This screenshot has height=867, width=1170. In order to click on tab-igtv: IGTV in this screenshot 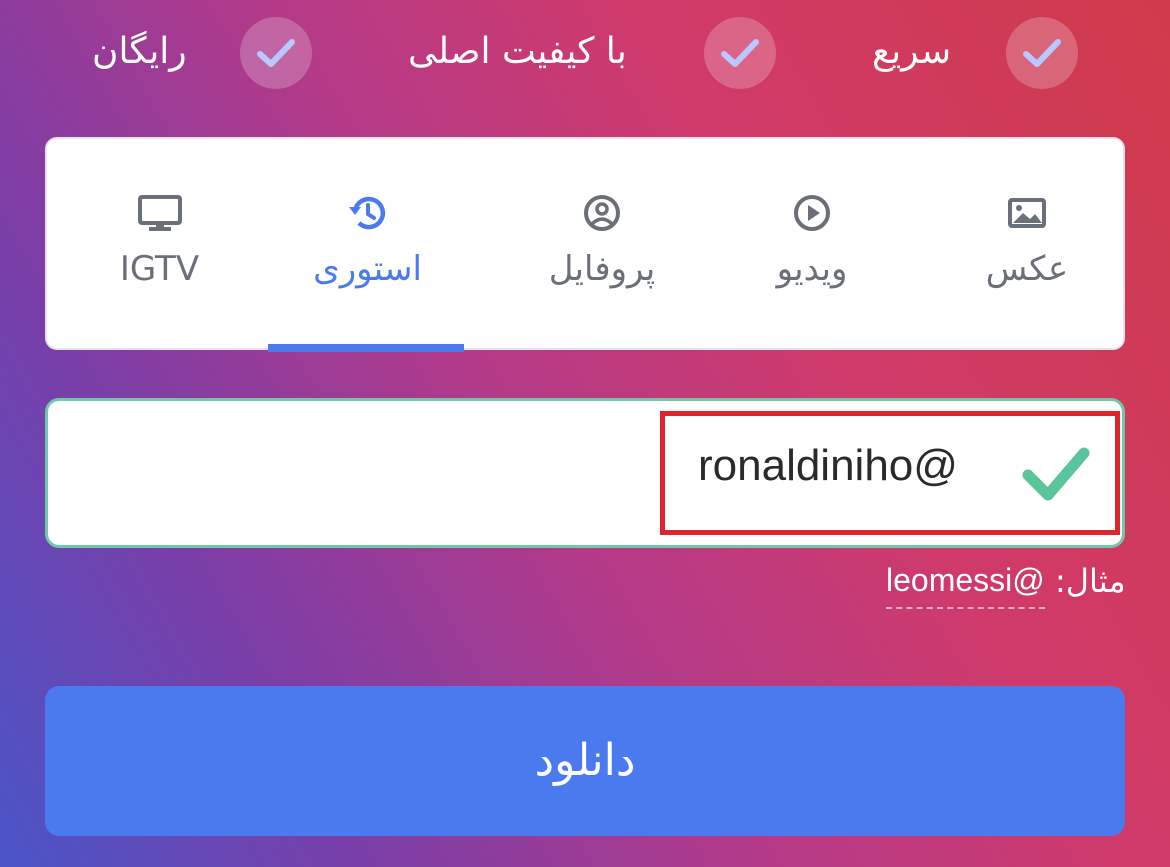, I will do `click(159, 244)`.